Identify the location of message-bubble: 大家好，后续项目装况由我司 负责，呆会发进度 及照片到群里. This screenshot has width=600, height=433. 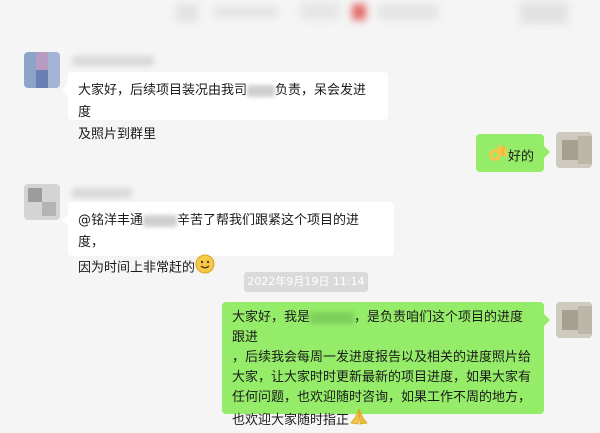
(225, 107).